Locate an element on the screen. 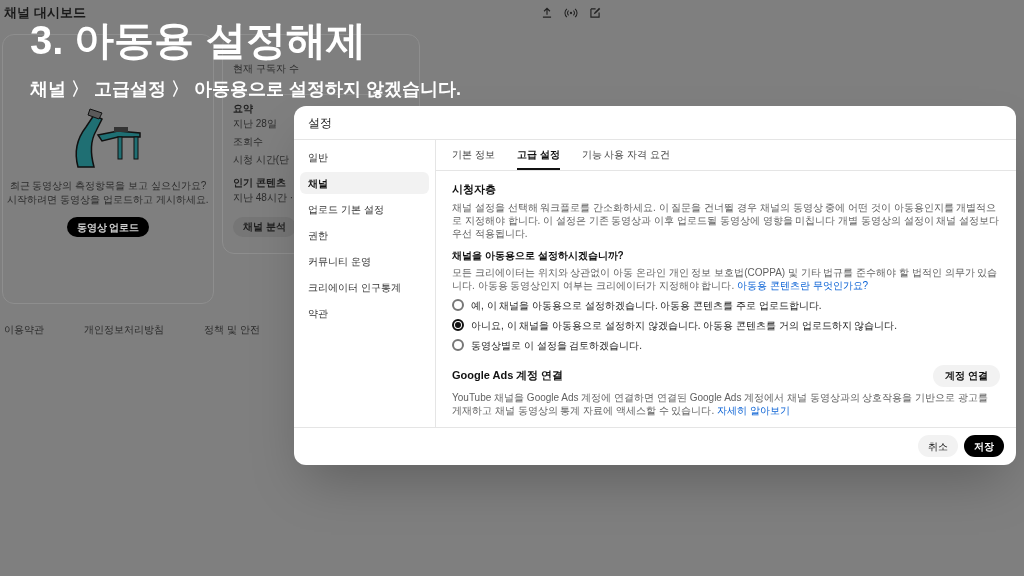 This screenshot has height=576, width=1024. settings-tab: 고급 설정 is located at coordinates (538, 155).